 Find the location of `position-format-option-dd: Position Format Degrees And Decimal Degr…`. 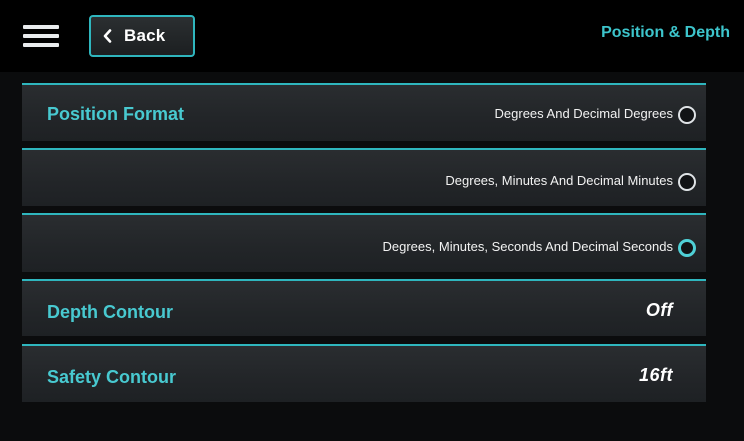

position-format-option-dd: Position Format Degrees And Decimal Degr… is located at coordinates (364, 112).